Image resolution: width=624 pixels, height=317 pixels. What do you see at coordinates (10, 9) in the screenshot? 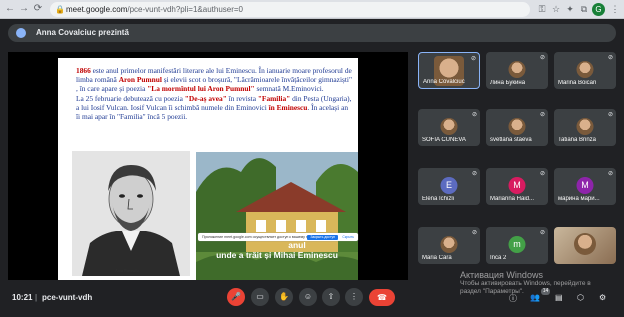
I see `back-icon: ←` at bounding box center [10, 9].